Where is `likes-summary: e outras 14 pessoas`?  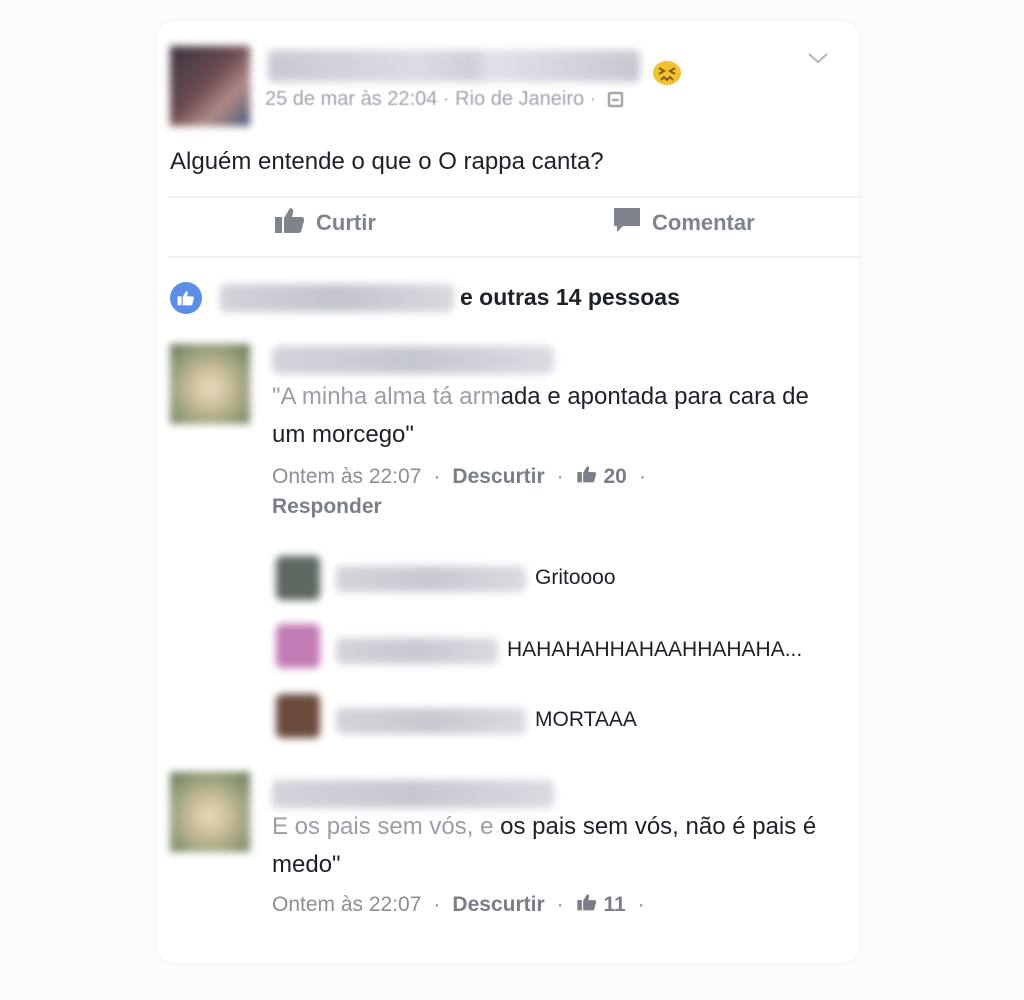 likes-summary: e outras 14 pessoas is located at coordinates (570, 297).